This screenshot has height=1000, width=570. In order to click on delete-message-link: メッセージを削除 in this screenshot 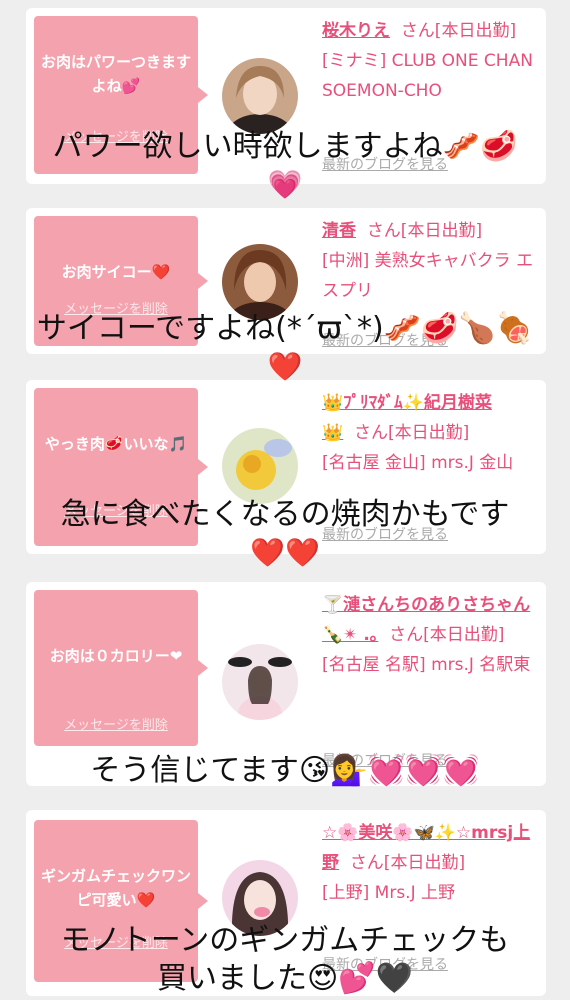, I will do `click(116, 726)`.